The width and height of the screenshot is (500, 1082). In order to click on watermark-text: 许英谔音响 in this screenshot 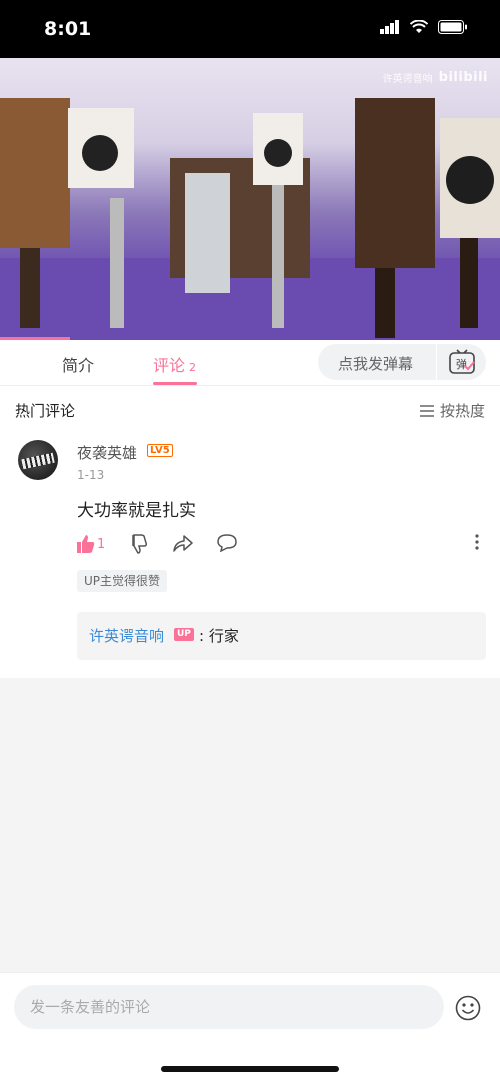, I will do `click(407, 79)`.